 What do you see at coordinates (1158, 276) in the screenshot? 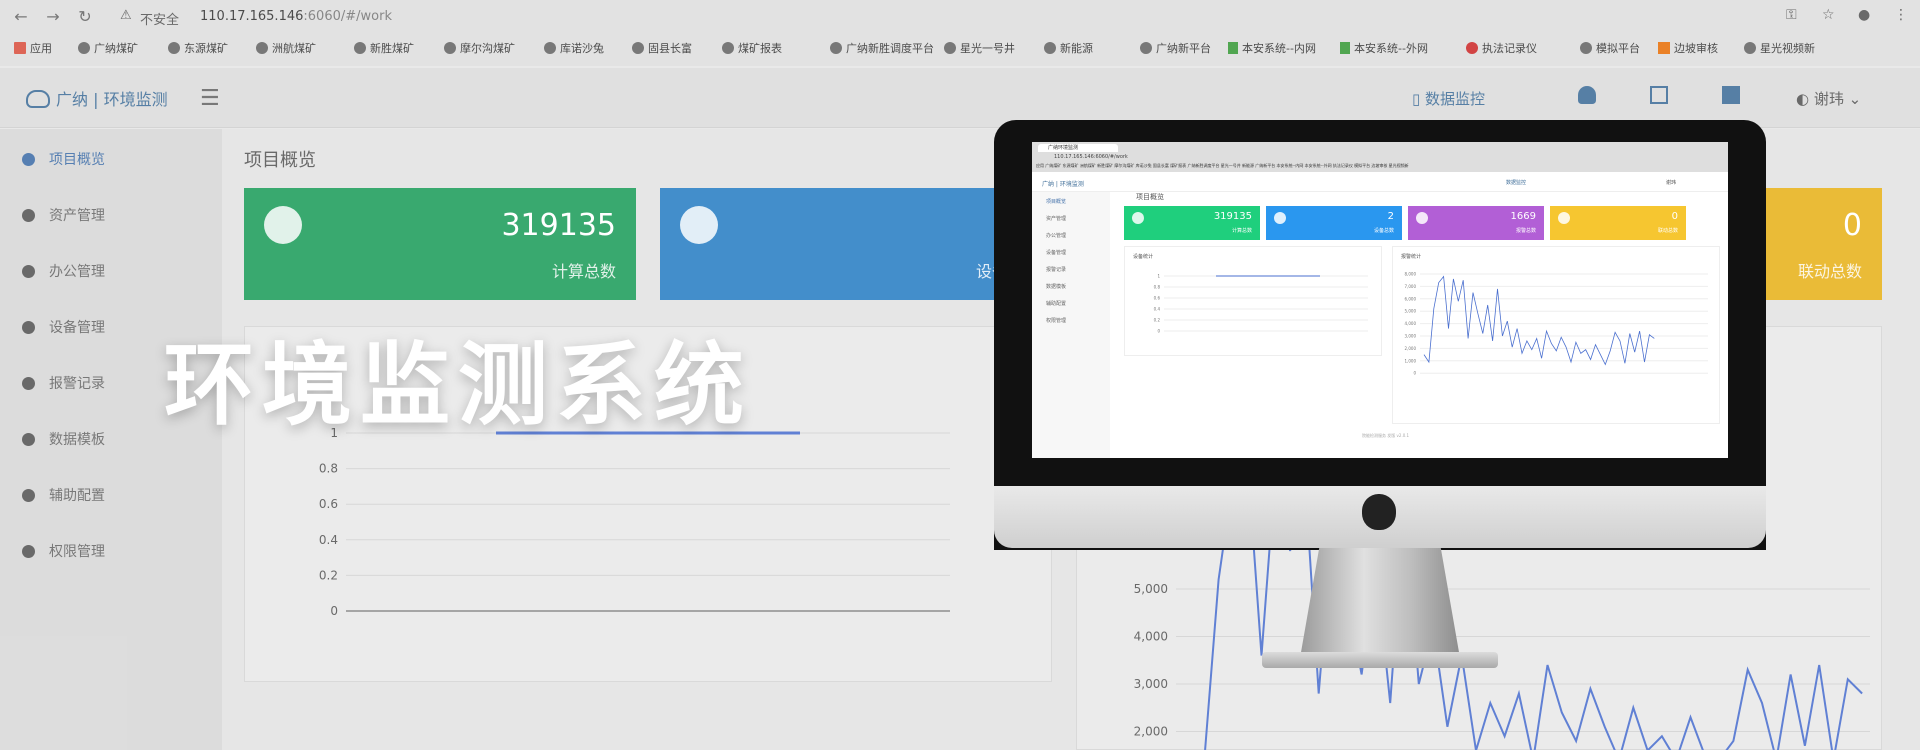
I see `tick-label: 1` at bounding box center [1158, 276].